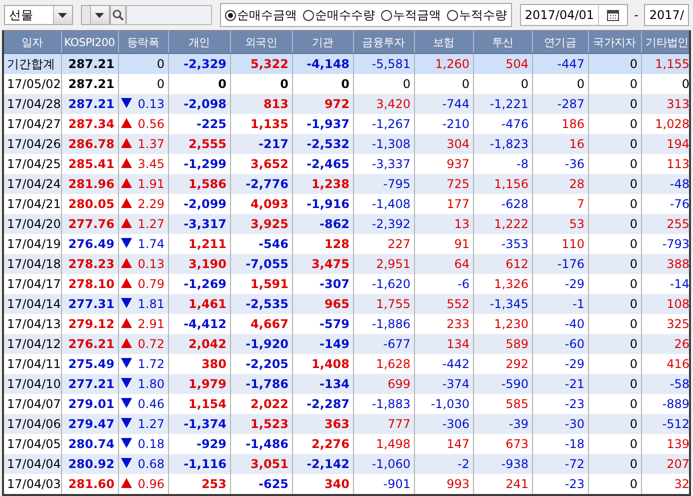 The height and width of the screenshot is (496, 693). I want to click on column-header: 기관, so click(323, 42).